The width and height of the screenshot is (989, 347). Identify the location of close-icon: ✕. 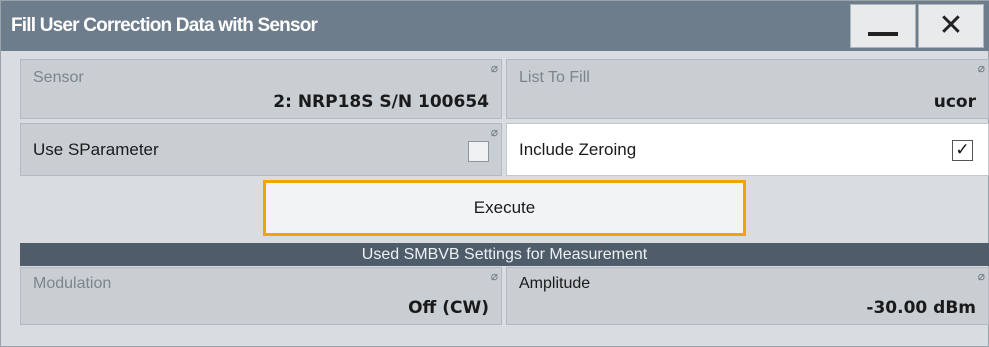
(951, 25).